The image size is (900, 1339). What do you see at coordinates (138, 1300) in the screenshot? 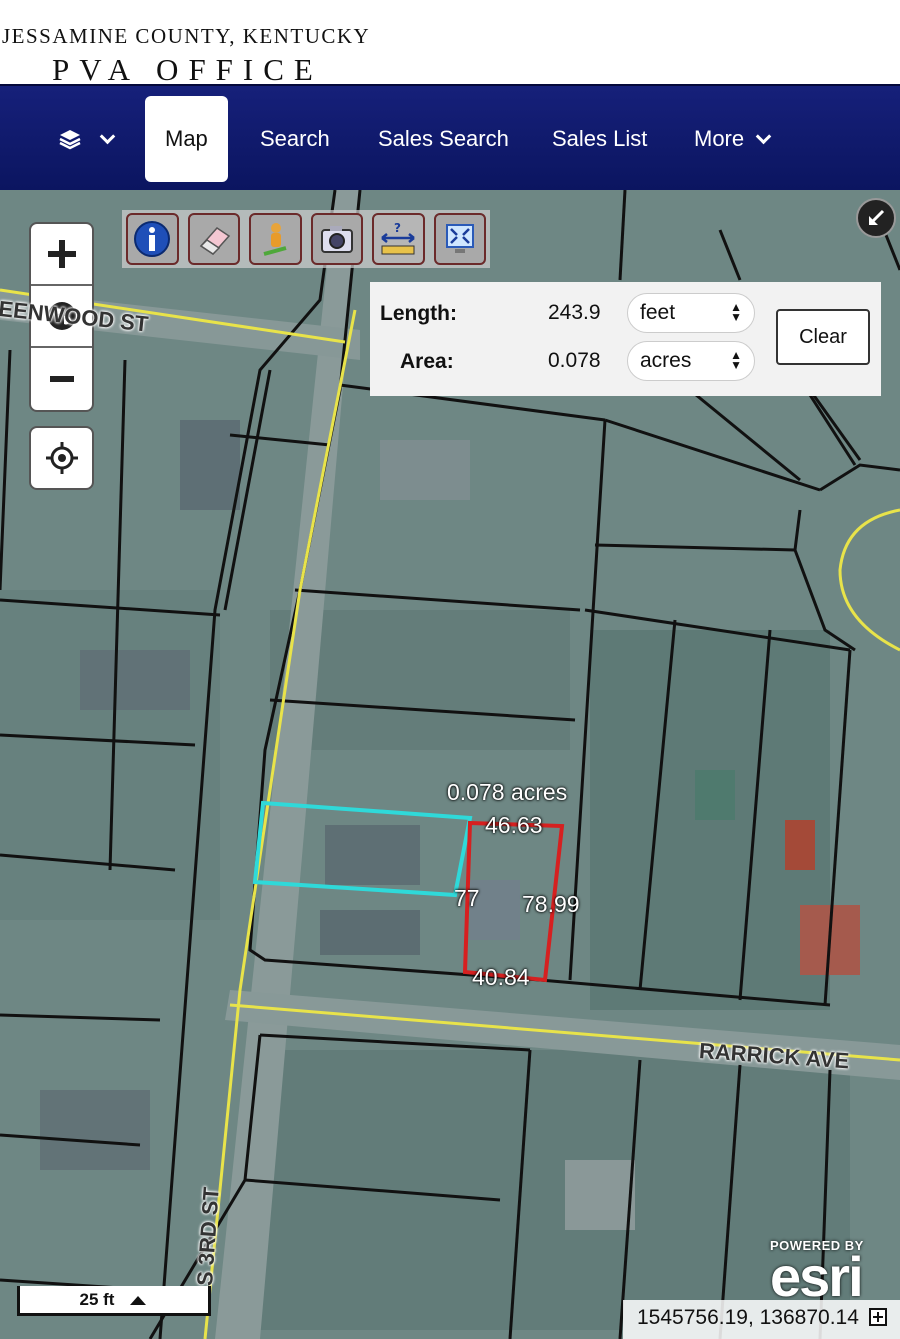
I see `triangle-up-icon` at bounding box center [138, 1300].